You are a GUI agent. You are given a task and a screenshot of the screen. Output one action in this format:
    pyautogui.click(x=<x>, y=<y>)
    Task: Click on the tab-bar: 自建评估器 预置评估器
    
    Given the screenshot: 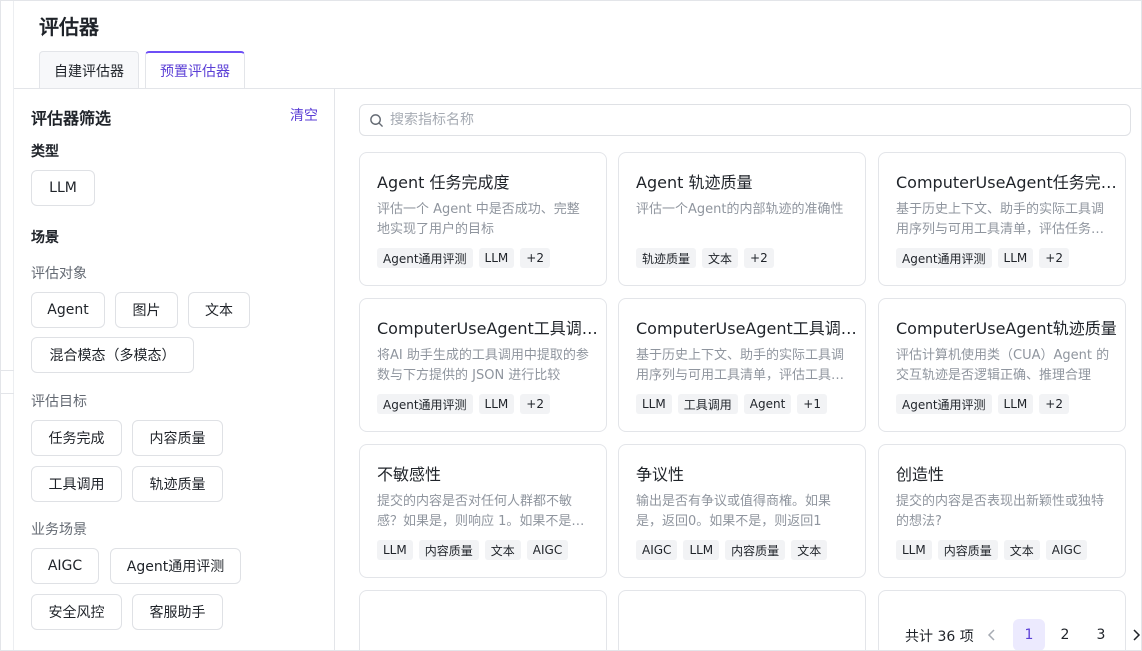 What is the action you would take?
    pyautogui.click(x=142, y=70)
    